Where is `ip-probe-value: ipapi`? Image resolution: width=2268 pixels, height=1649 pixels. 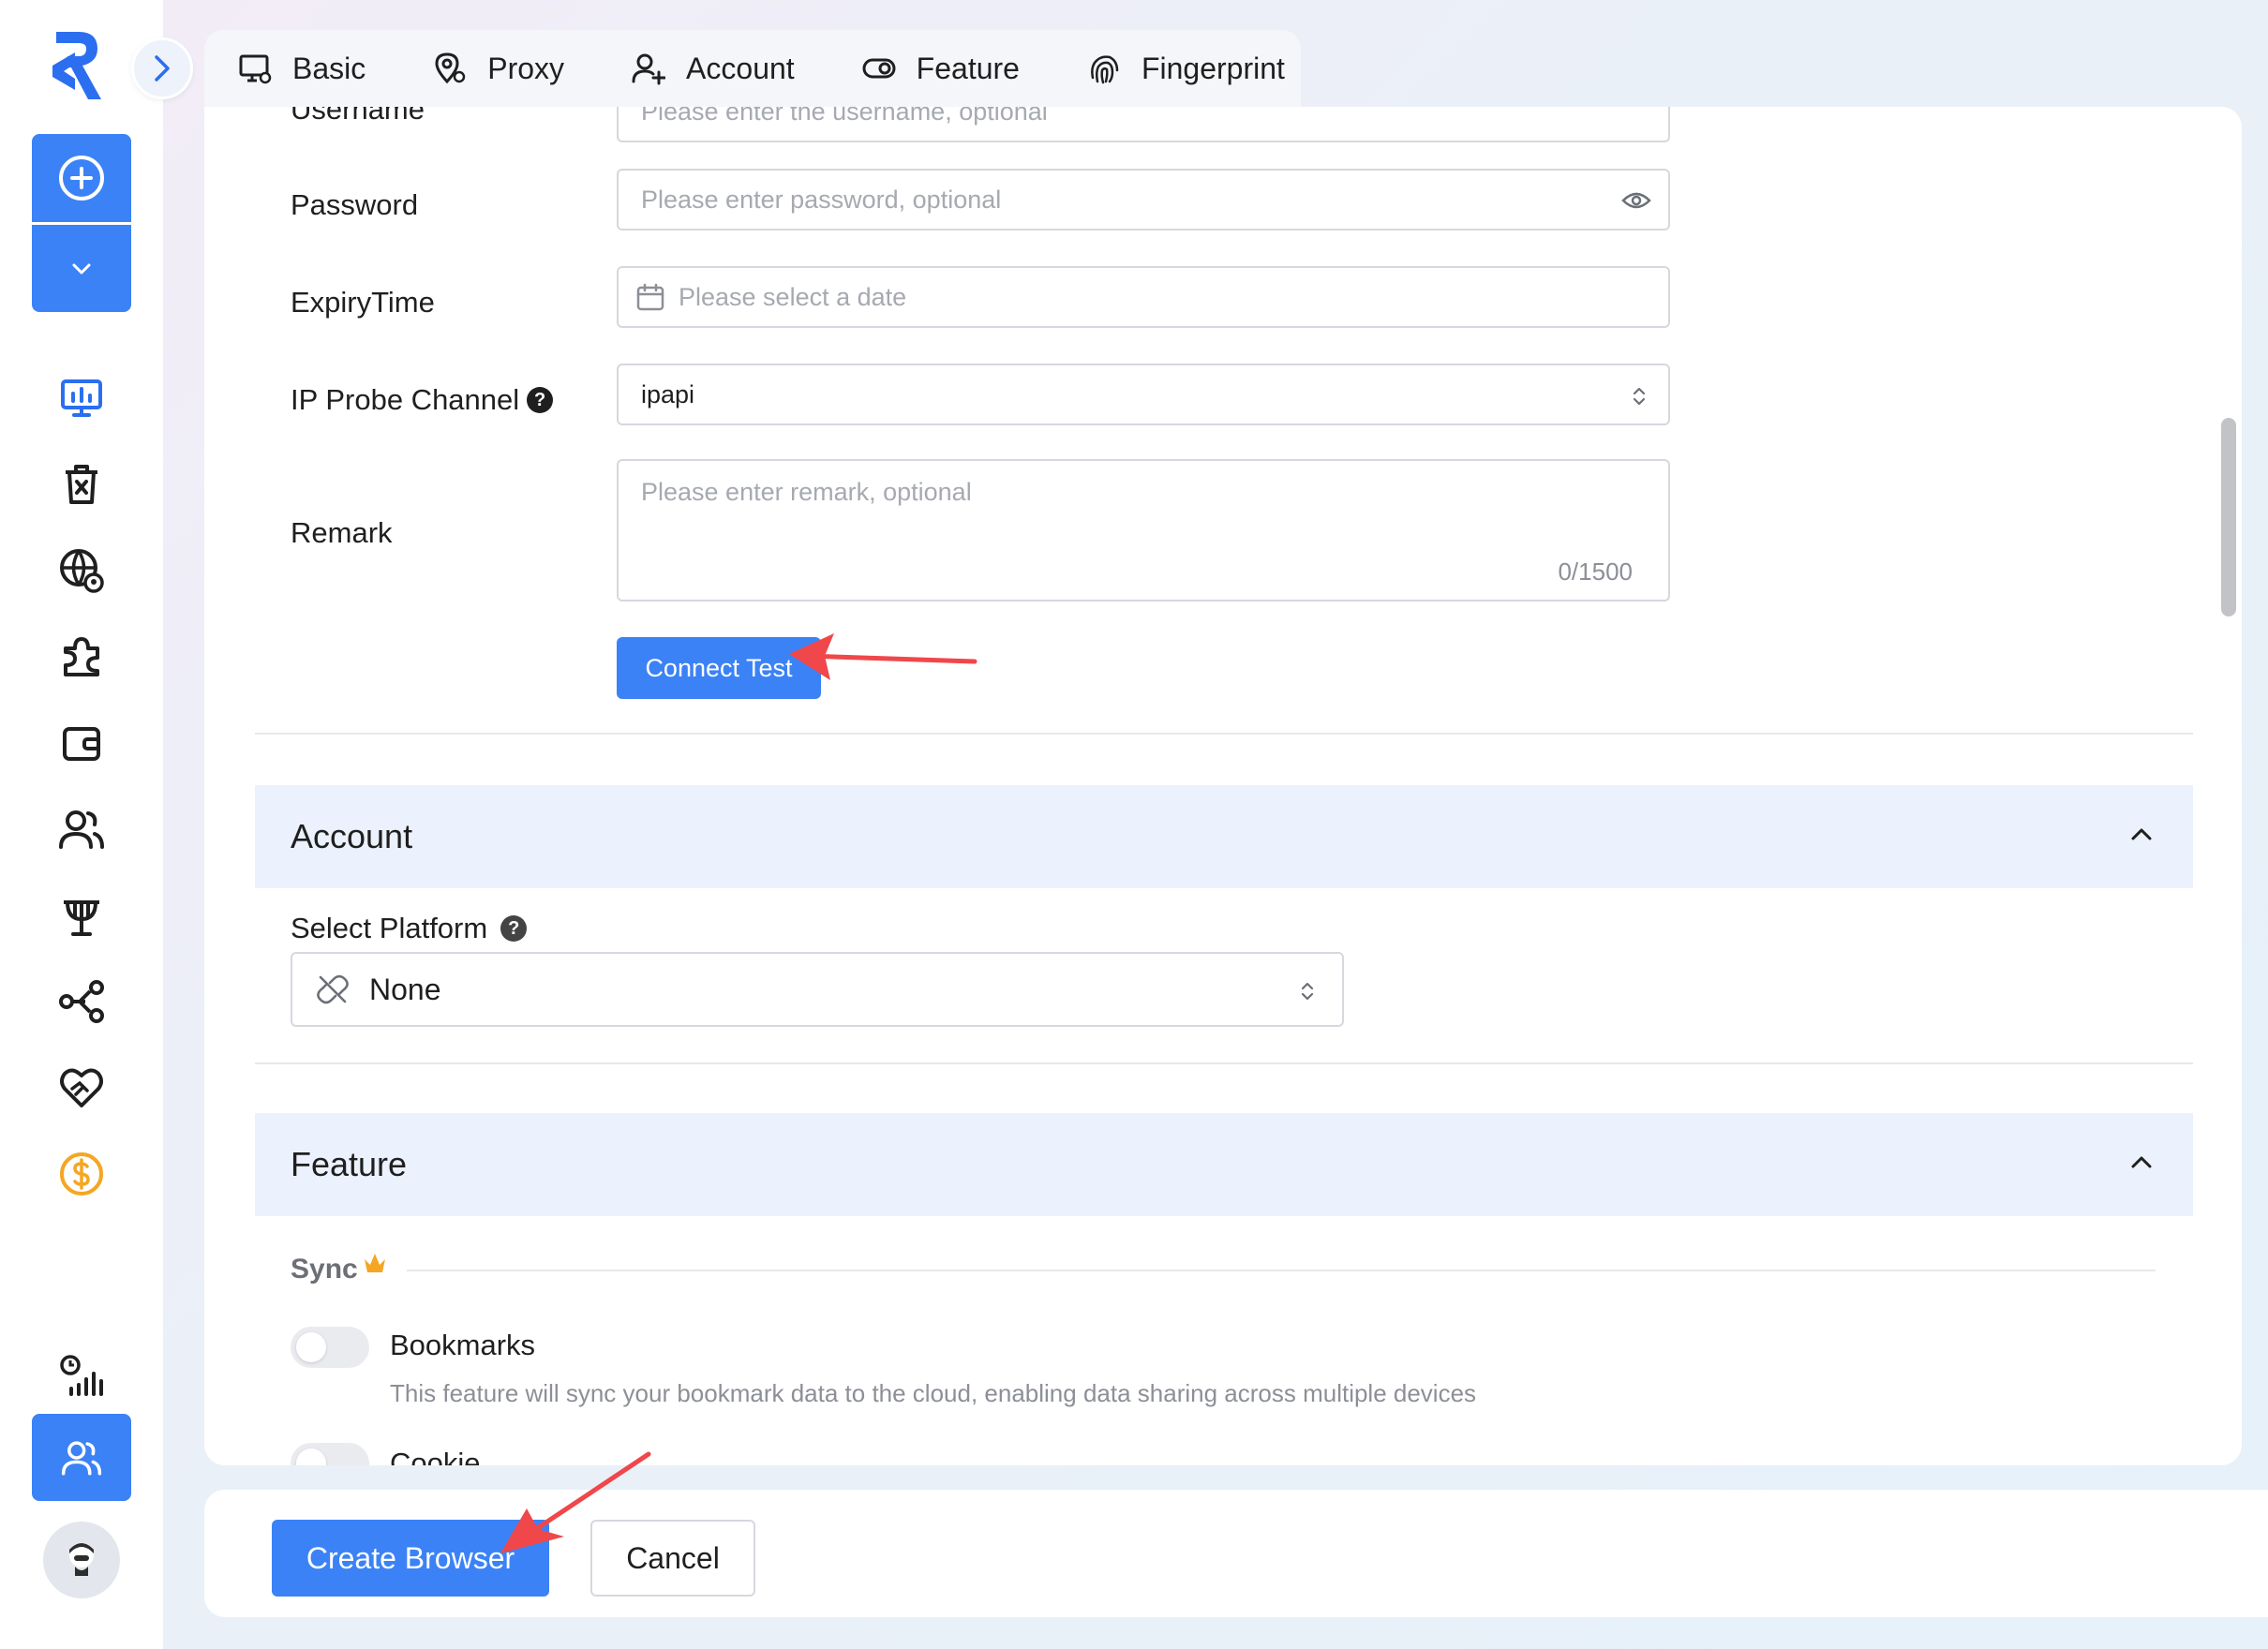
ip-probe-value: ipapi is located at coordinates (668, 394).